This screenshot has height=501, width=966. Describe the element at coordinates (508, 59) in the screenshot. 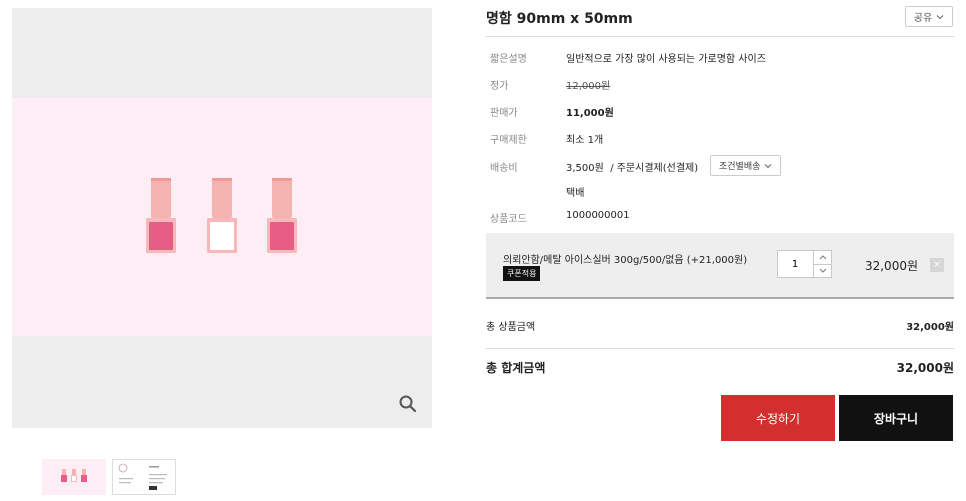

I see `detail-label: 짧은설명` at that location.